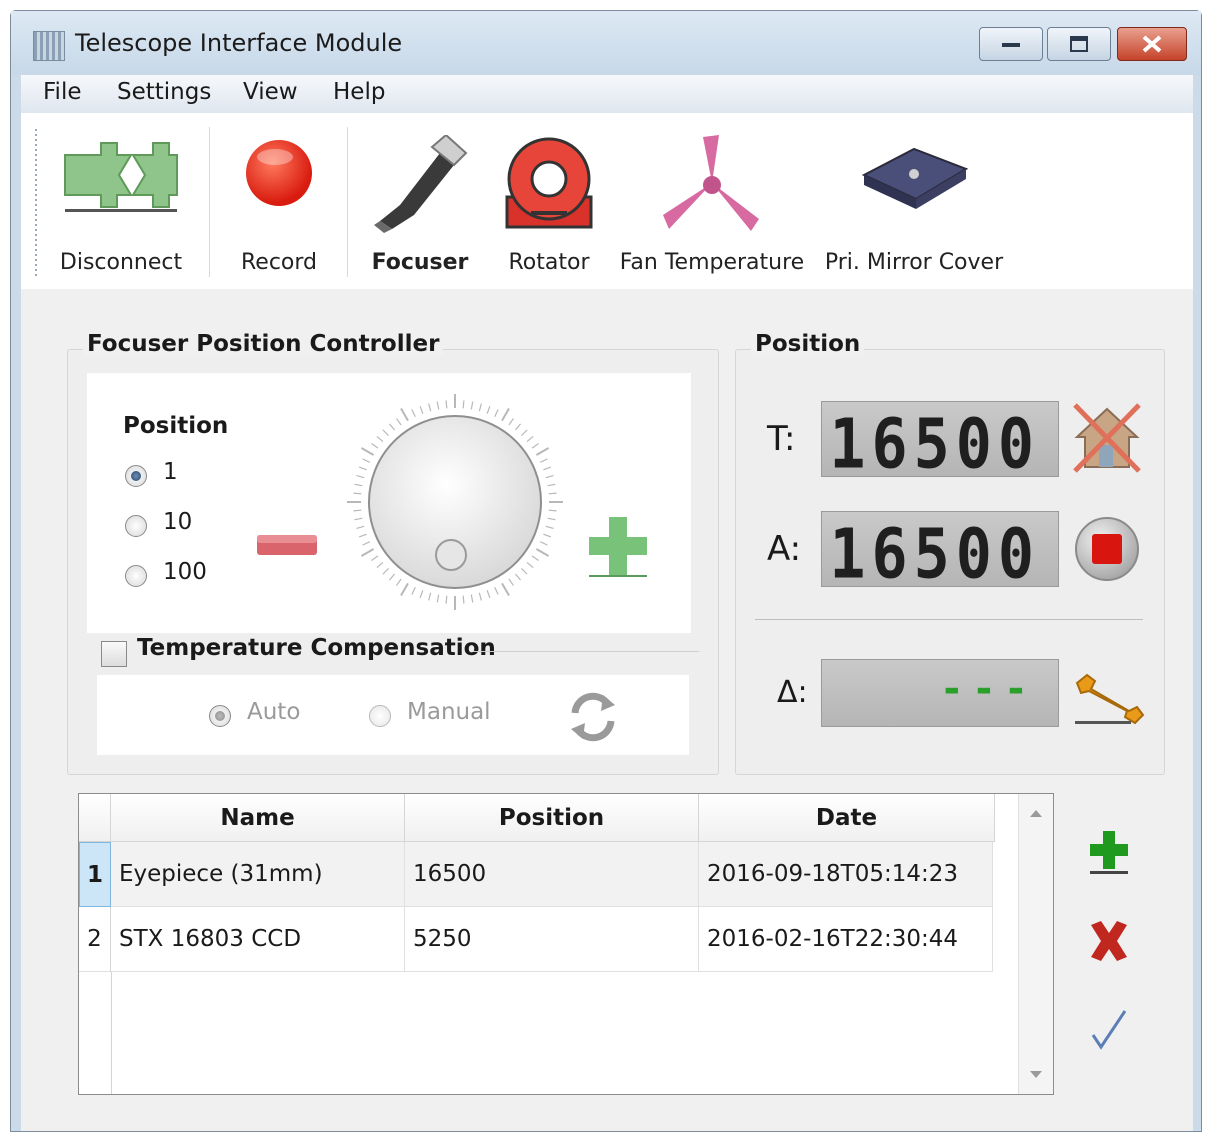  What do you see at coordinates (279, 204) in the screenshot?
I see `record-button: Record` at bounding box center [279, 204].